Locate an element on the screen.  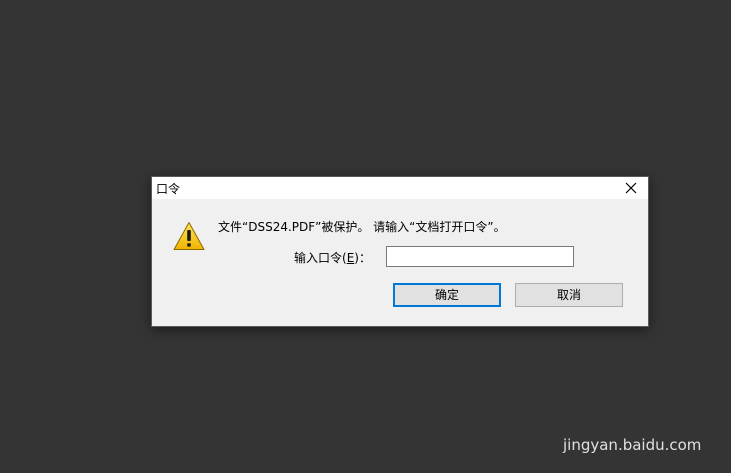
protection-message: 文件“DSS24.PDF”被保护。 请输入“文档打开口令”。 is located at coordinates (362, 227).